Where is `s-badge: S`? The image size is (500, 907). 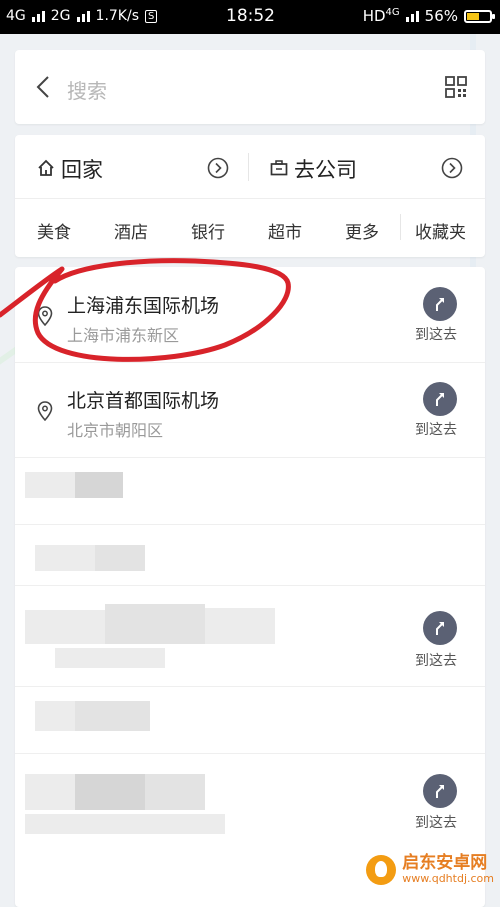
s-badge: S is located at coordinates (151, 16).